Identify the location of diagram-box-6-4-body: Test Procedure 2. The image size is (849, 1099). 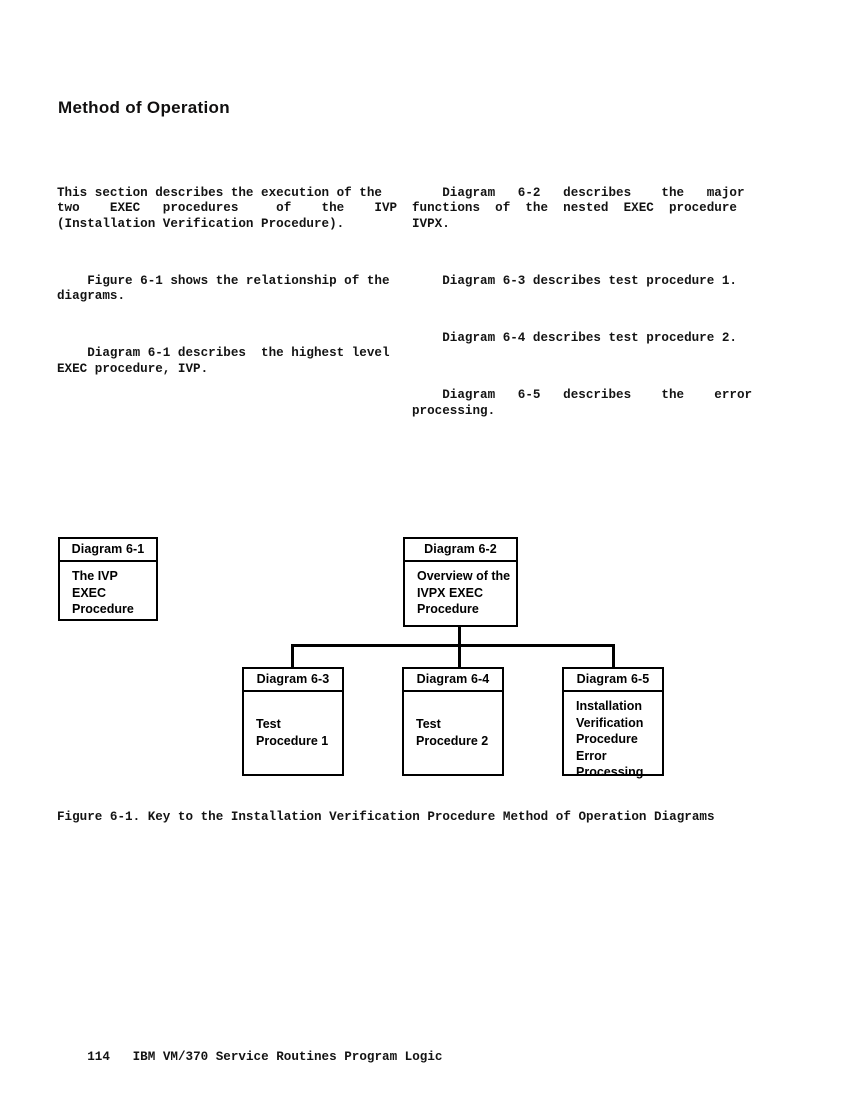
(452, 732).